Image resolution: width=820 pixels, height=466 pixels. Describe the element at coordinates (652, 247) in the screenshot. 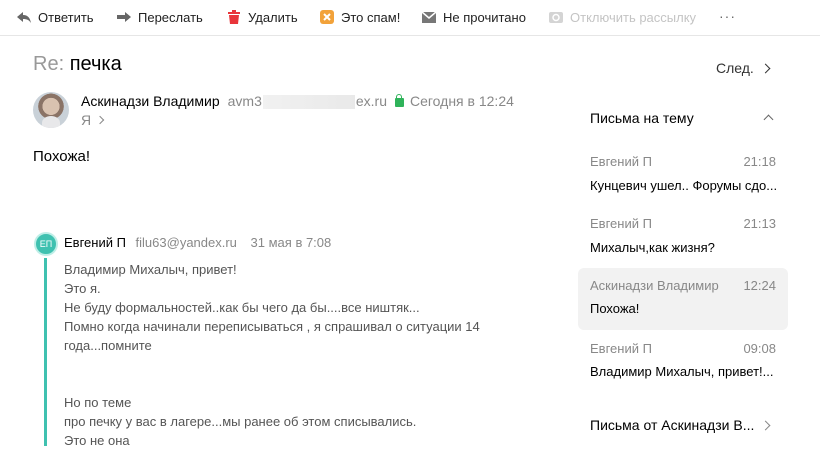

I see `thread-item-snippet: Михалыч,как жизня?` at that location.